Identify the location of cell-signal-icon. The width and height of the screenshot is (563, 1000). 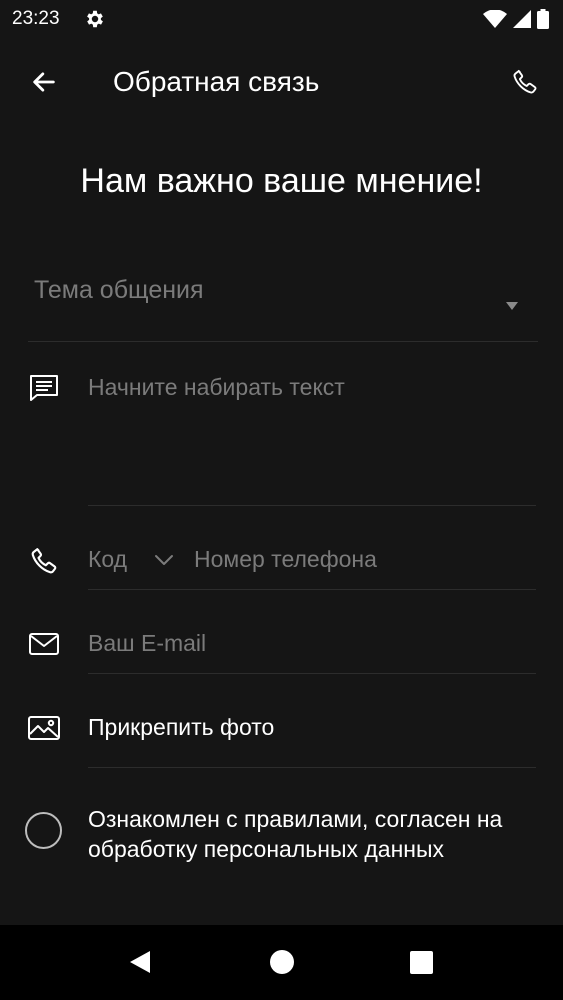
(522, 19).